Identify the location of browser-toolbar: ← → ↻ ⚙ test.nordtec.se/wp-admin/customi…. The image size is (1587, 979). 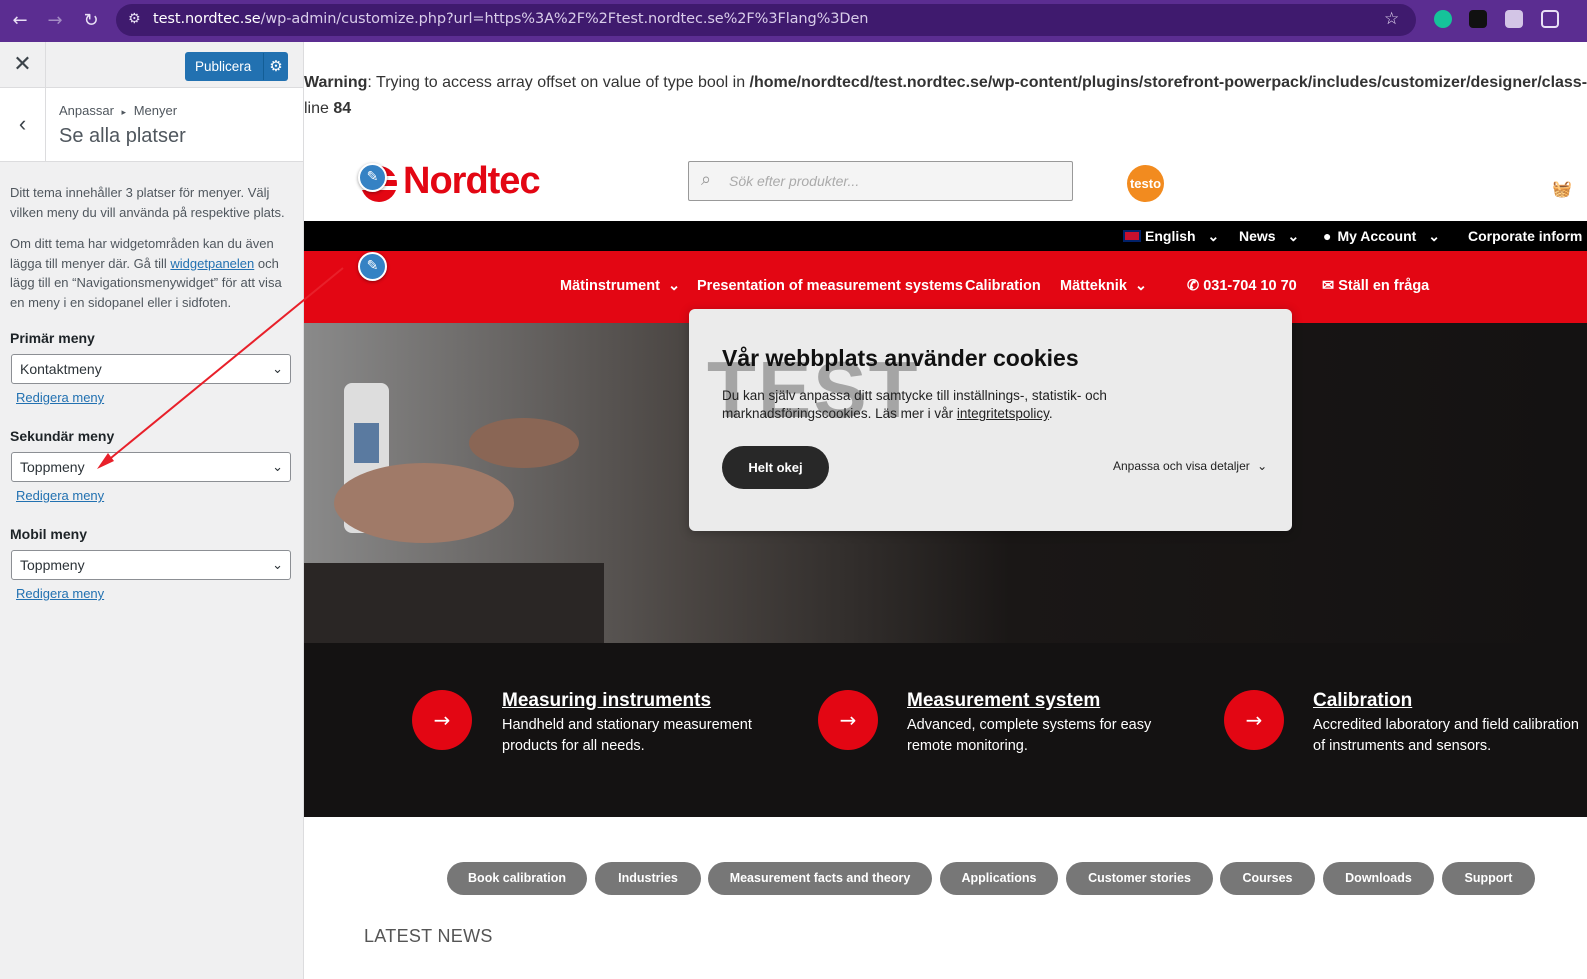
(793, 21).